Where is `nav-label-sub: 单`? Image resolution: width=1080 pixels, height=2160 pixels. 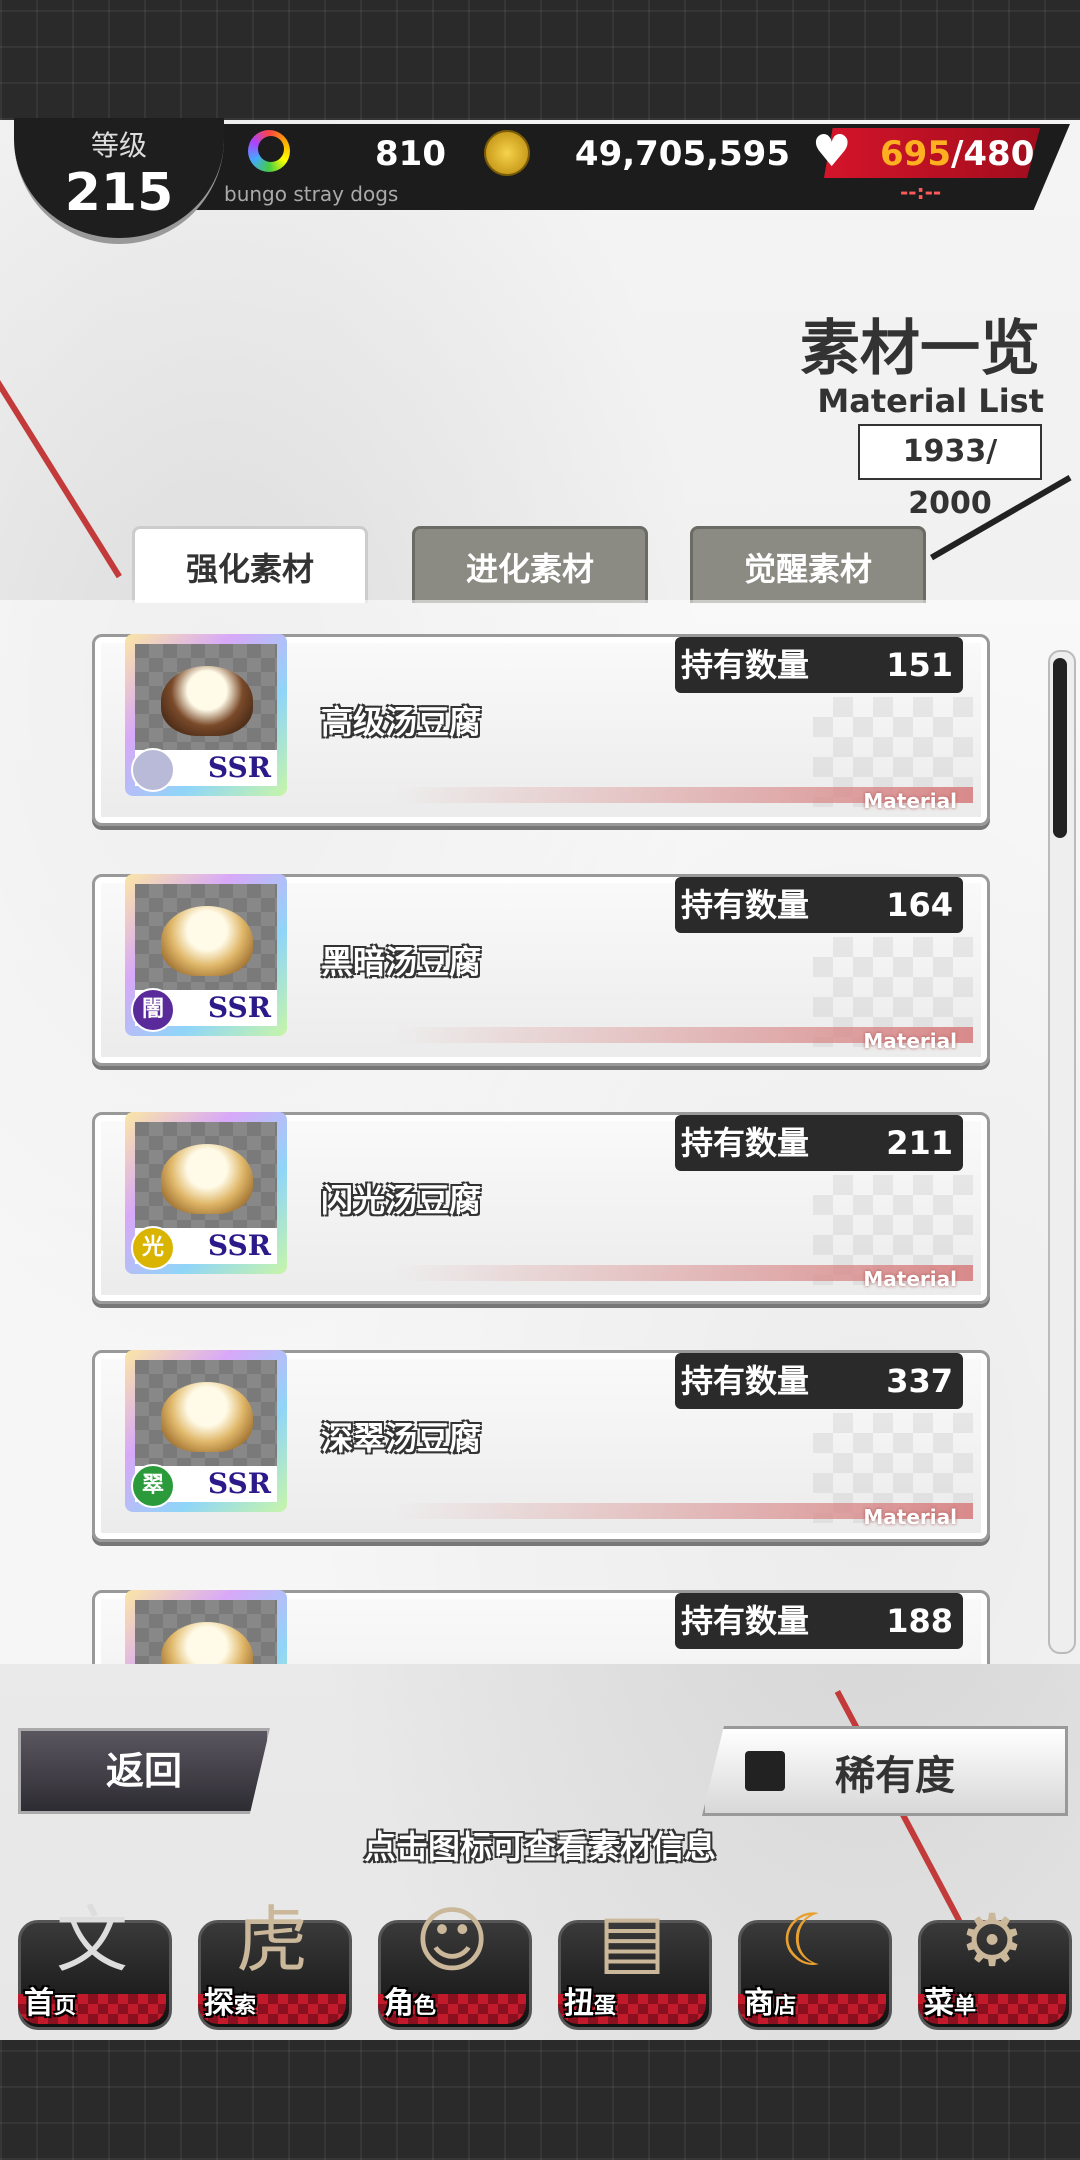 nav-label-sub: 单 is located at coordinates (965, 2006).